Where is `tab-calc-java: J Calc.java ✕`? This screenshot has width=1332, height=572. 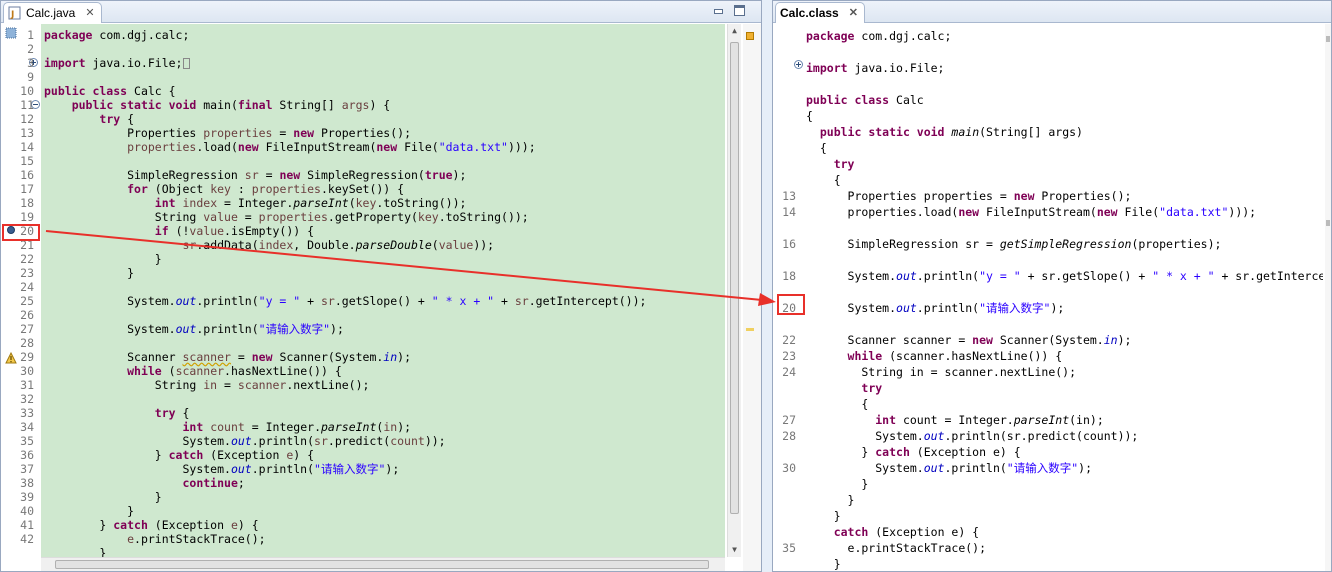 tab-calc-java: J Calc.java ✕ is located at coordinates (52, 12).